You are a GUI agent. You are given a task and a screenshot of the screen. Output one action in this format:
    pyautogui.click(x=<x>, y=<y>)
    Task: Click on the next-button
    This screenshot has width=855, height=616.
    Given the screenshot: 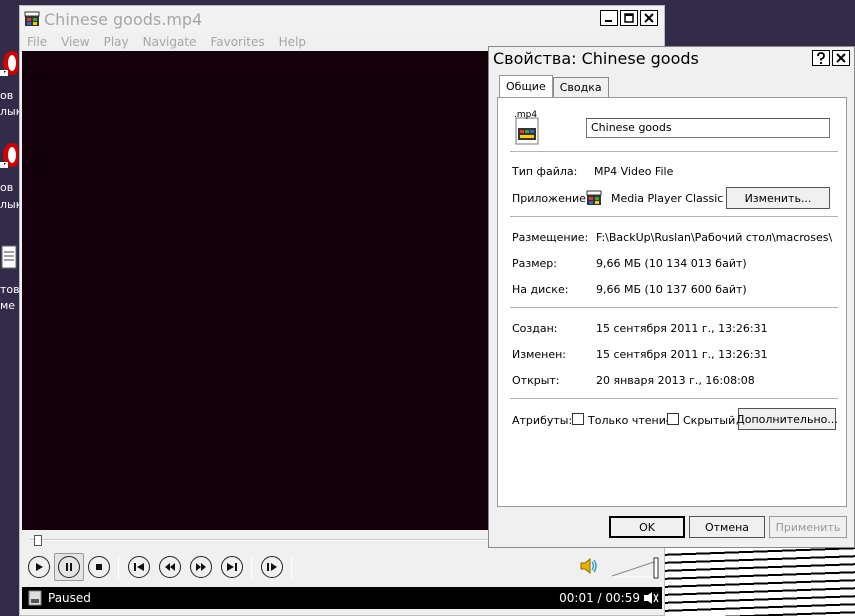 What is the action you would take?
    pyautogui.click(x=232, y=567)
    